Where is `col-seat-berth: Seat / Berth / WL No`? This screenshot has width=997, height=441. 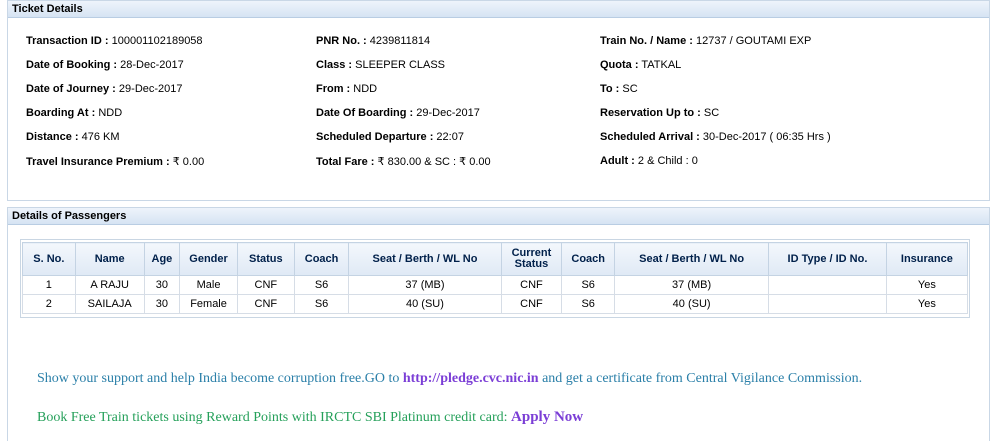
col-seat-berth: Seat / Berth / WL No is located at coordinates (425, 259).